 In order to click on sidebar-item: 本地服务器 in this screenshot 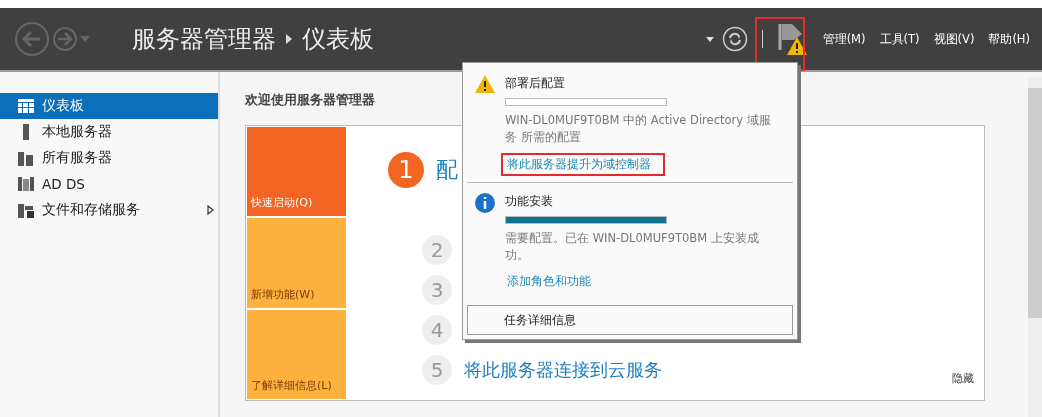, I will do `click(109, 132)`.